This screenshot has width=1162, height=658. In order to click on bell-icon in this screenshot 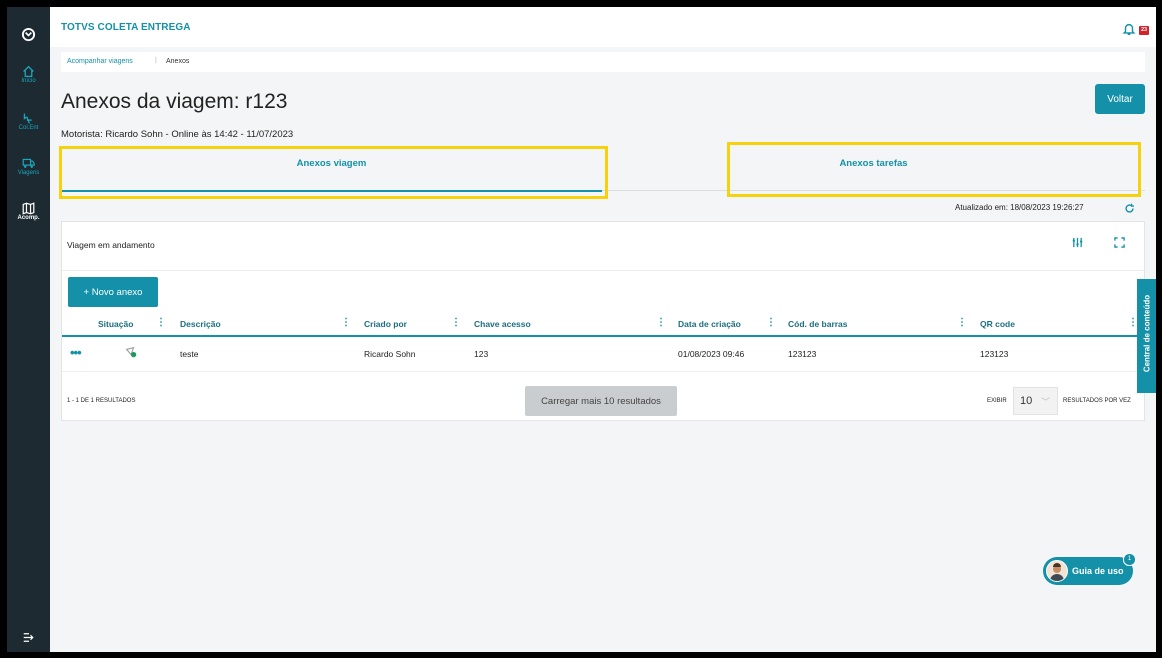, I will do `click(1129, 29)`.